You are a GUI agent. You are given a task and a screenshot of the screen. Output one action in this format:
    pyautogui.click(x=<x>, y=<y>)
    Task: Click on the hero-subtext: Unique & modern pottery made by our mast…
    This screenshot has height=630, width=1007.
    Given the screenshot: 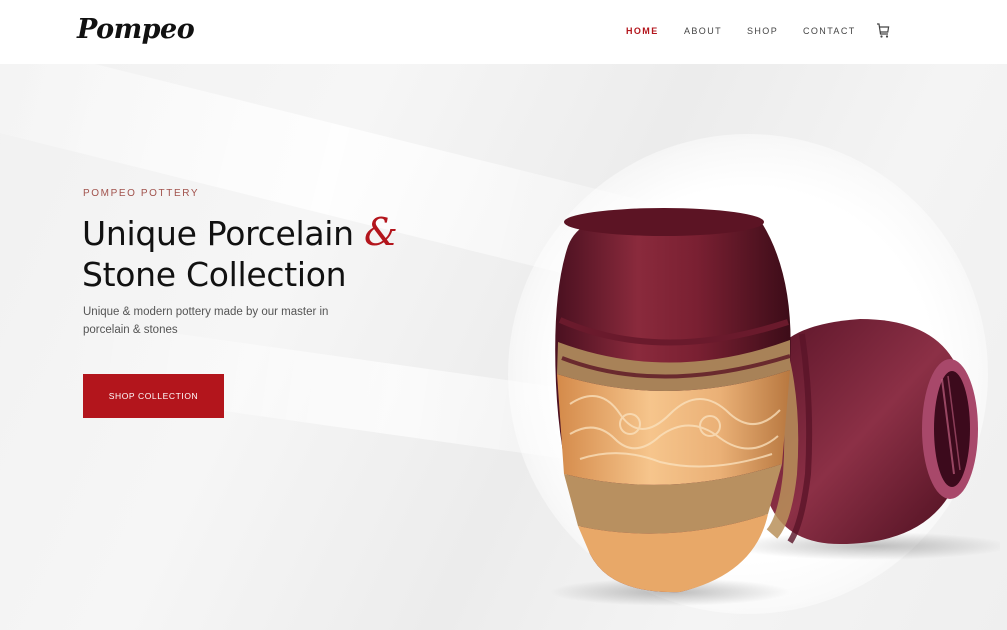 What is the action you would take?
    pyautogui.click(x=206, y=321)
    